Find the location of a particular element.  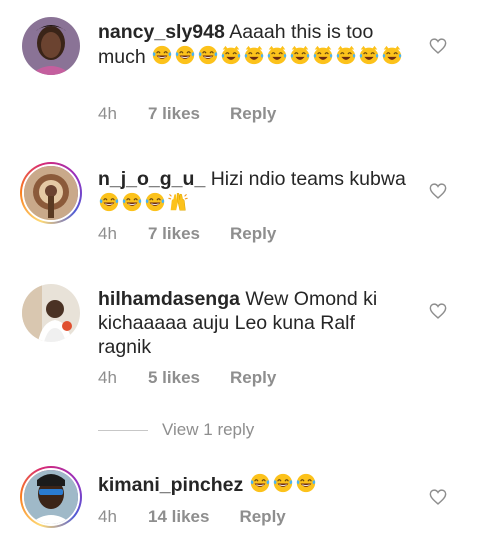

comment-username: kimani_pinchez is located at coordinates (170, 485).